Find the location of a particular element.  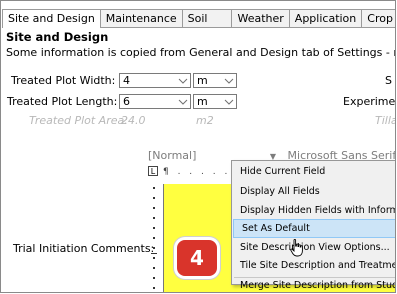

treated-plot-width-unit-select: m is located at coordinates (215, 80).